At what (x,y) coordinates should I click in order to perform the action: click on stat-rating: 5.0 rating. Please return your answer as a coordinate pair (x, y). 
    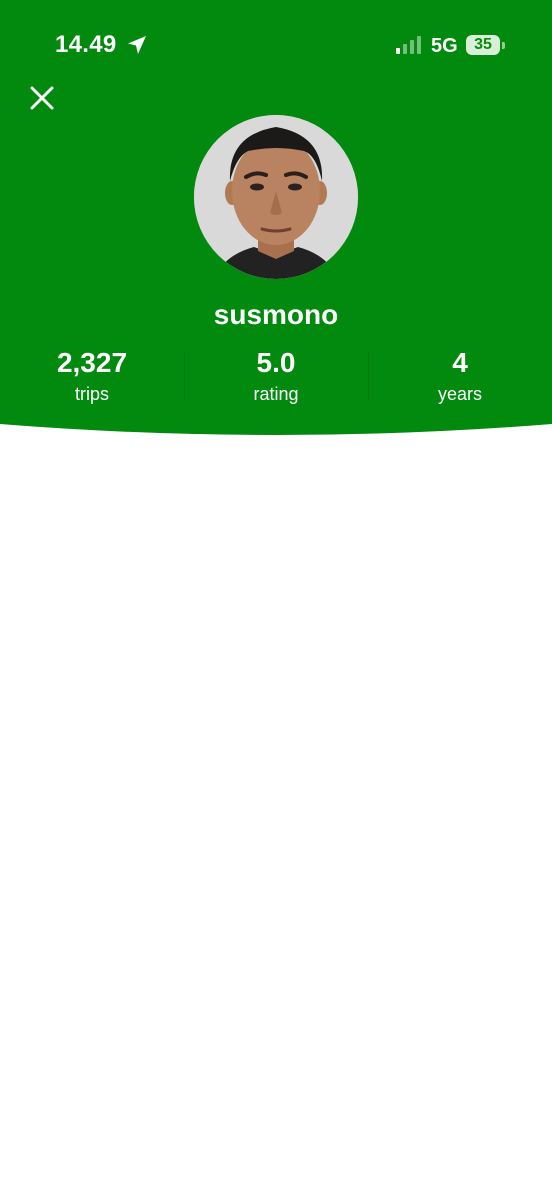
    Looking at the image, I should click on (276, 376).